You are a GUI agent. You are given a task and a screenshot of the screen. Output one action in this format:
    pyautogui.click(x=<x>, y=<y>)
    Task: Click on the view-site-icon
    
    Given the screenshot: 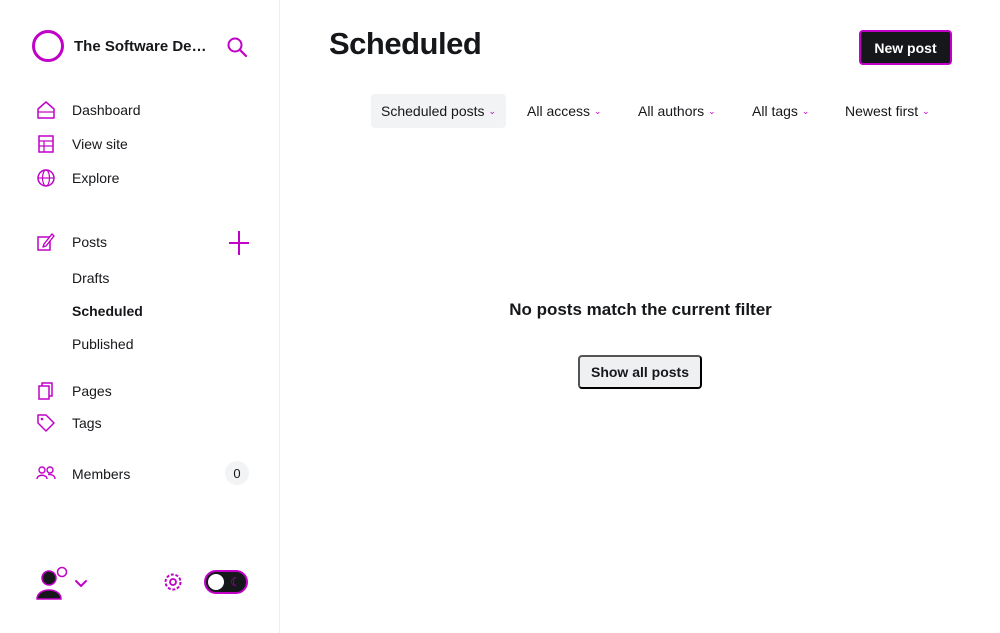 What is the action you would take?
    pyautogui.click(x=46, y=144)
    